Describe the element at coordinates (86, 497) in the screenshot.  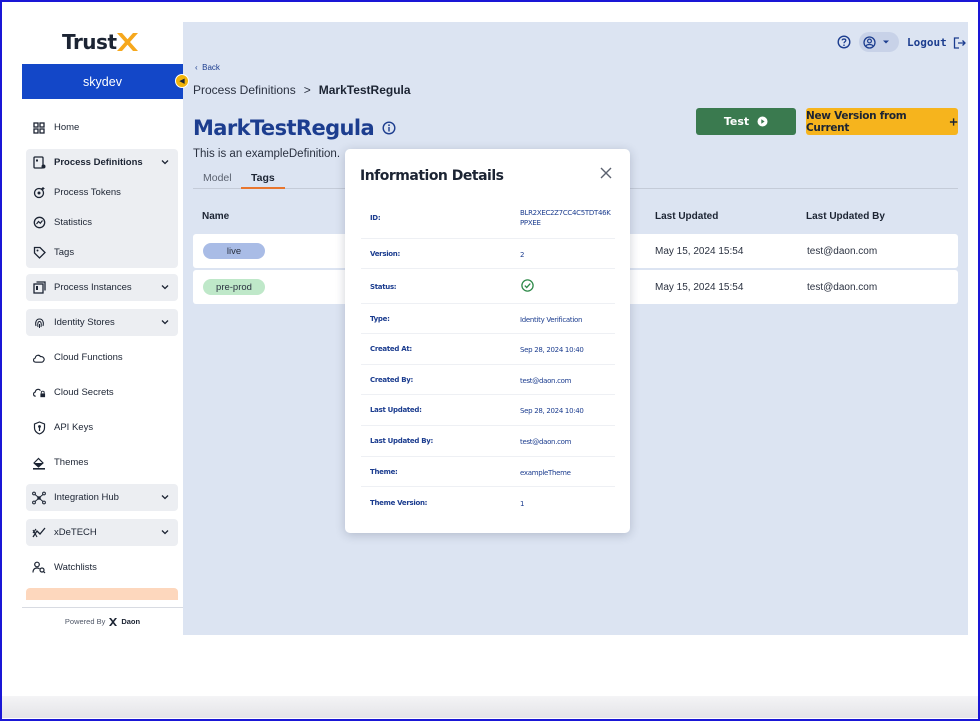
I see `sidebar-item-label: Integration Hub` at that location.